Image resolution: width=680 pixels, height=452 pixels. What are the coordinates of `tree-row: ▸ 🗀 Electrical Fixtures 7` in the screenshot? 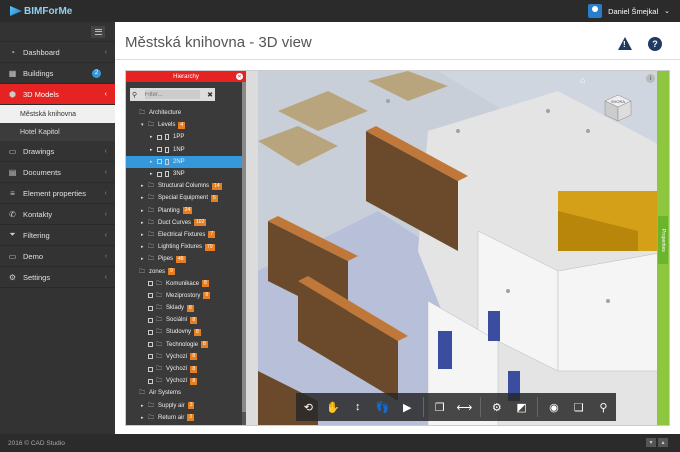 It's located at (184, 235).